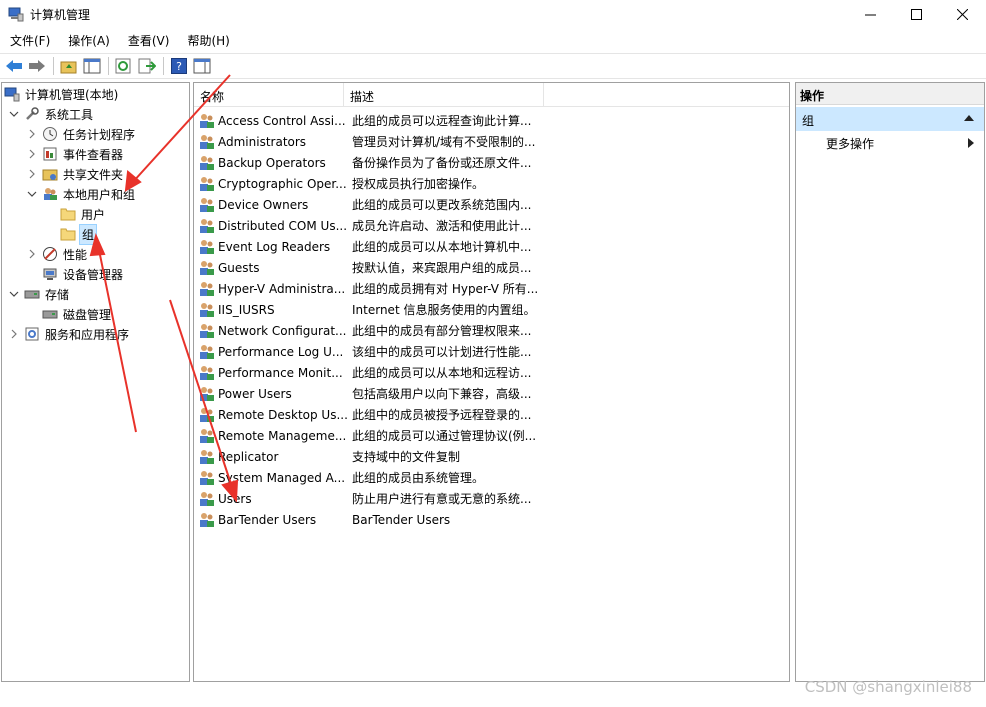  Describe the element at coordinates (207, 40) in the screenshot. I see `menu-help: 帮助(H)` at that location.